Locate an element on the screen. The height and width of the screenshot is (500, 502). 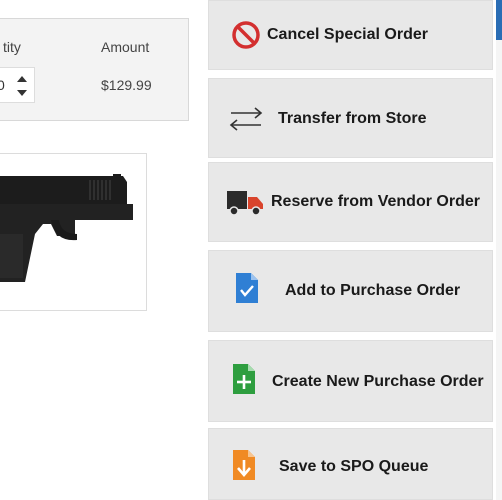
add-to-purchase-order-label: Add to Purchase Order is located at coordinates (373, 290).